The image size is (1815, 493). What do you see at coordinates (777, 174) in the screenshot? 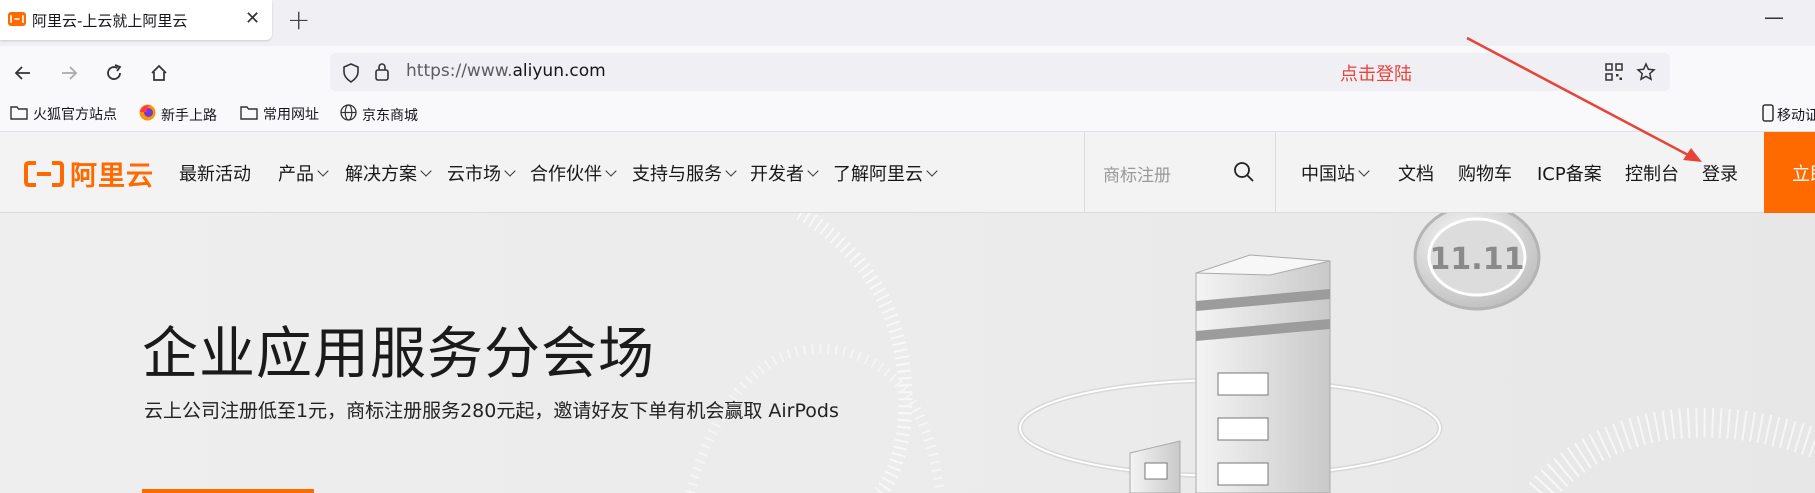
I see `nav-label: 开发者` at bounding box center [777, 174].